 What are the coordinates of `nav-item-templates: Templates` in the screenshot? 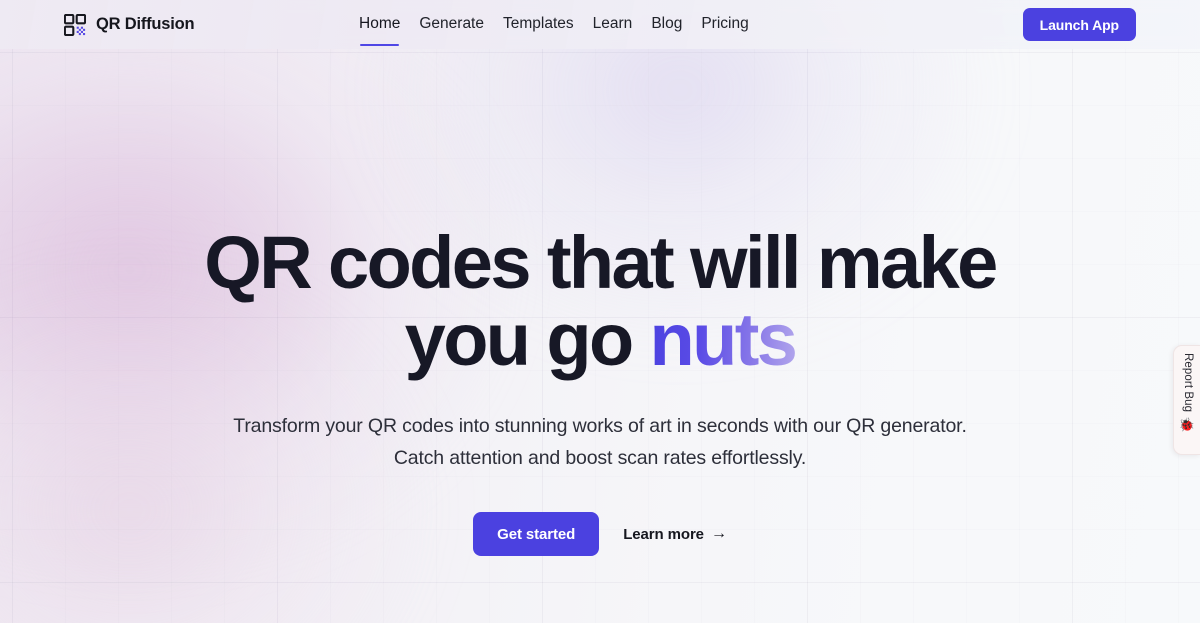 It's located at (538, 24).